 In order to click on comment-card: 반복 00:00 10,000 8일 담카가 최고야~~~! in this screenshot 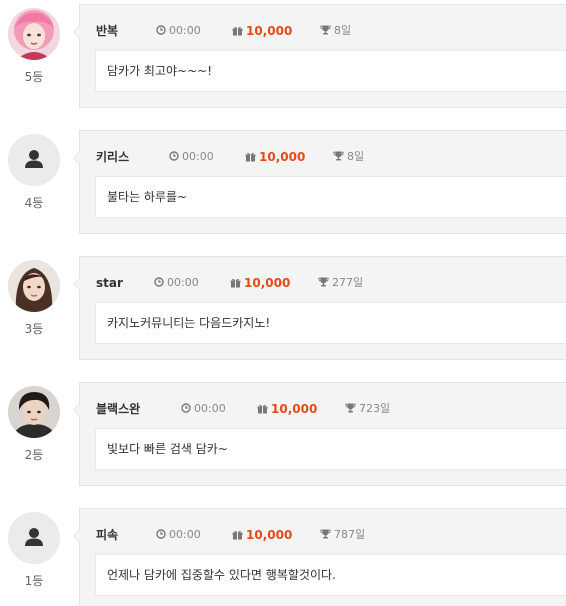, I will do `click(319, 56)`.